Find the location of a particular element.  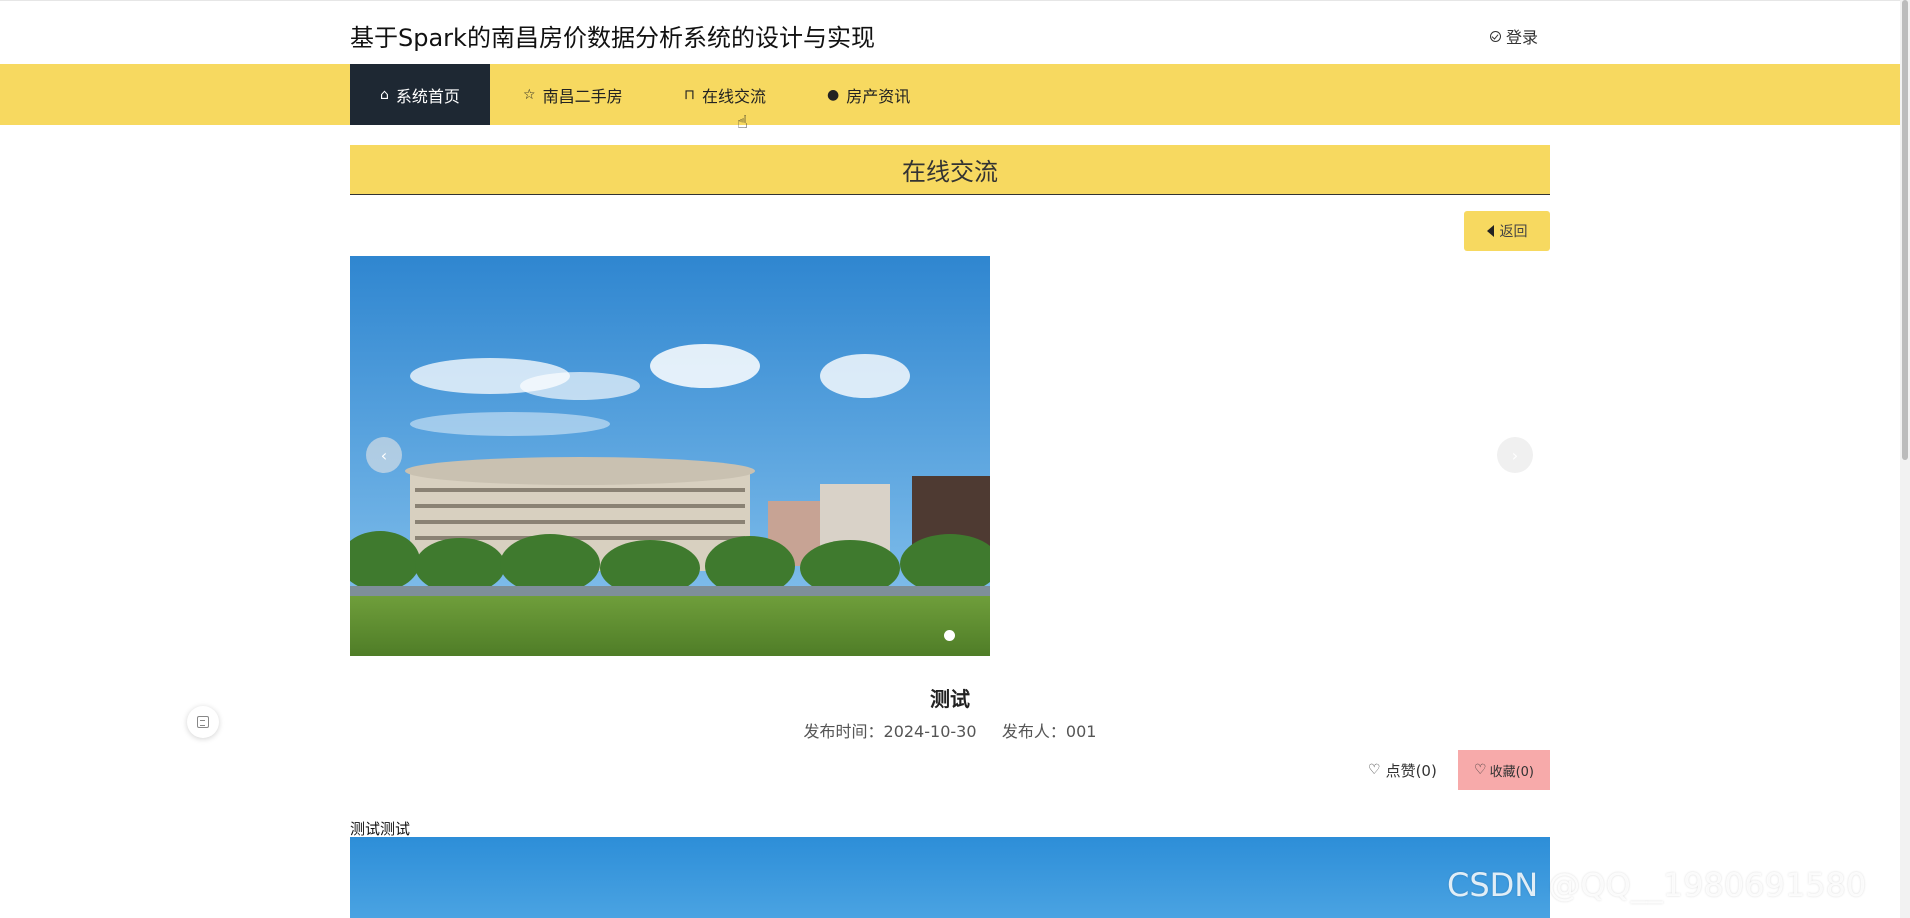

campus-building-photo is located at coordinates (670, 456).